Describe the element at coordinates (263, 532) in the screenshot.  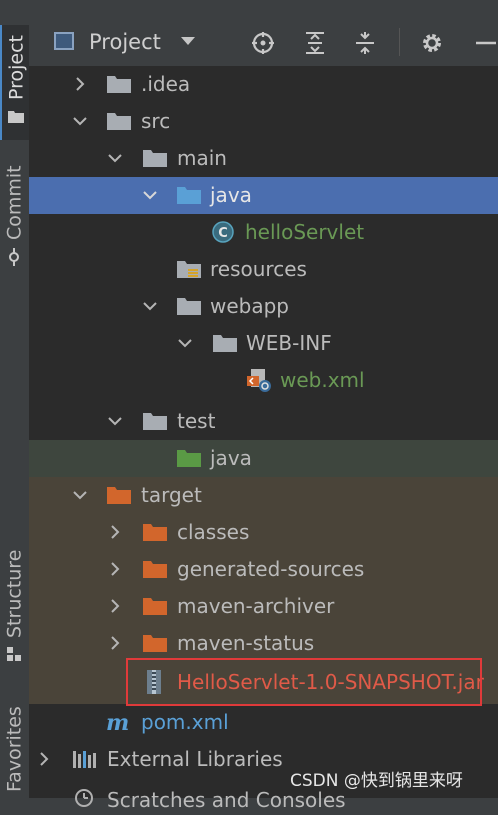
I see `tree-row-classes: classes` at that location.